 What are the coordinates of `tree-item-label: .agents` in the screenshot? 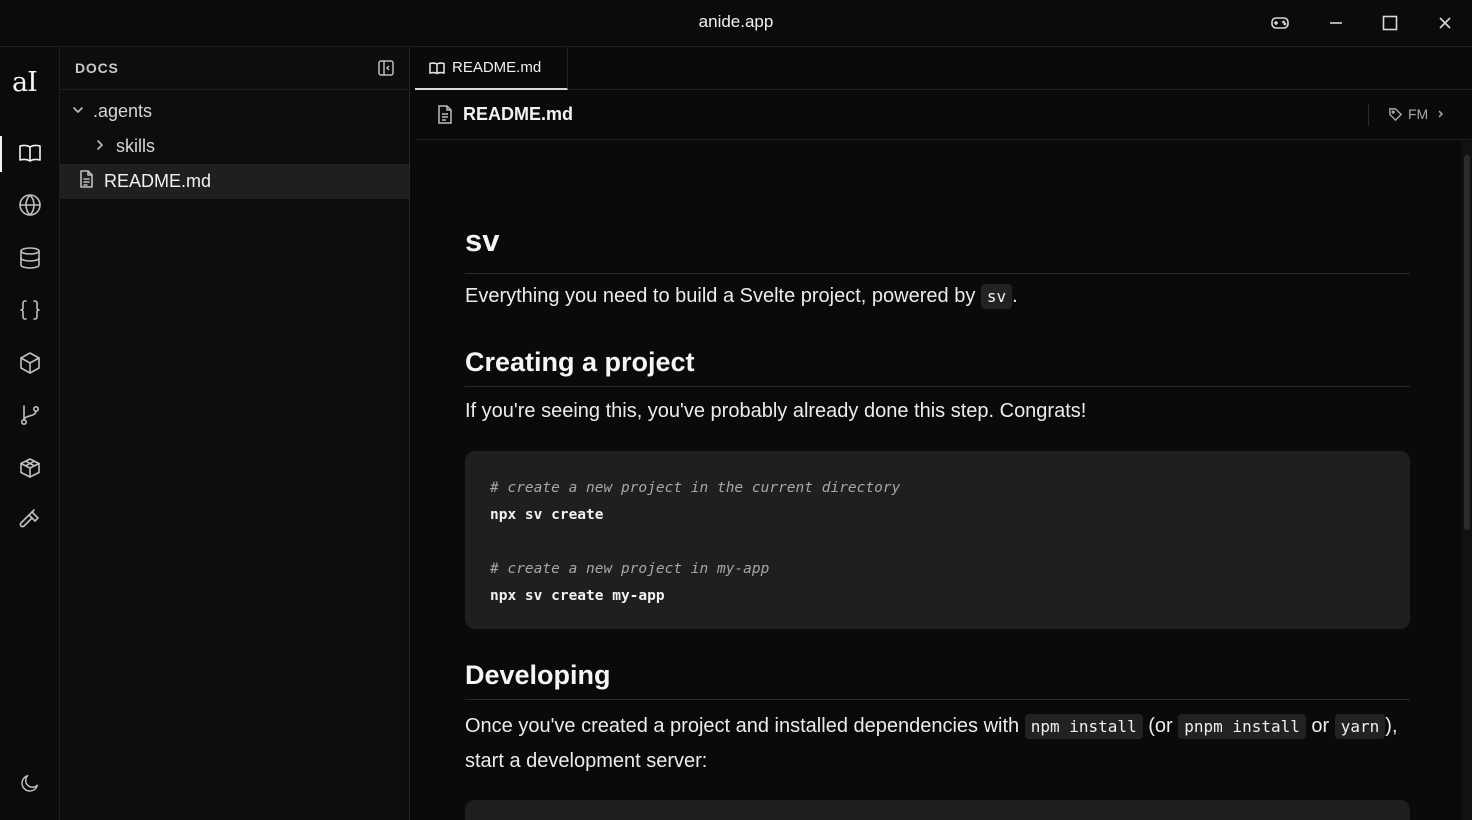 It's located at (123, 111).